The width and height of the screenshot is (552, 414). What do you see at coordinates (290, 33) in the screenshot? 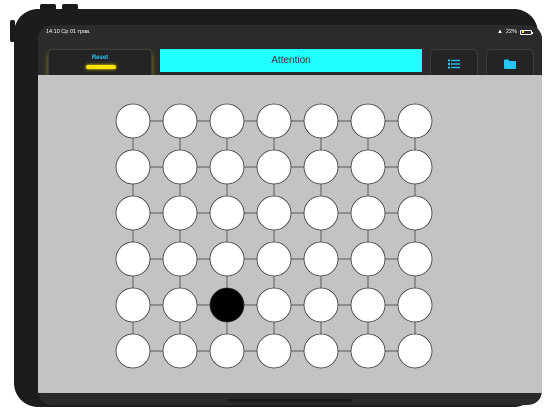
I see `status-bar: 14:10 Ср 01 трав. ▲ 22%` at bounding box center [290, 33].